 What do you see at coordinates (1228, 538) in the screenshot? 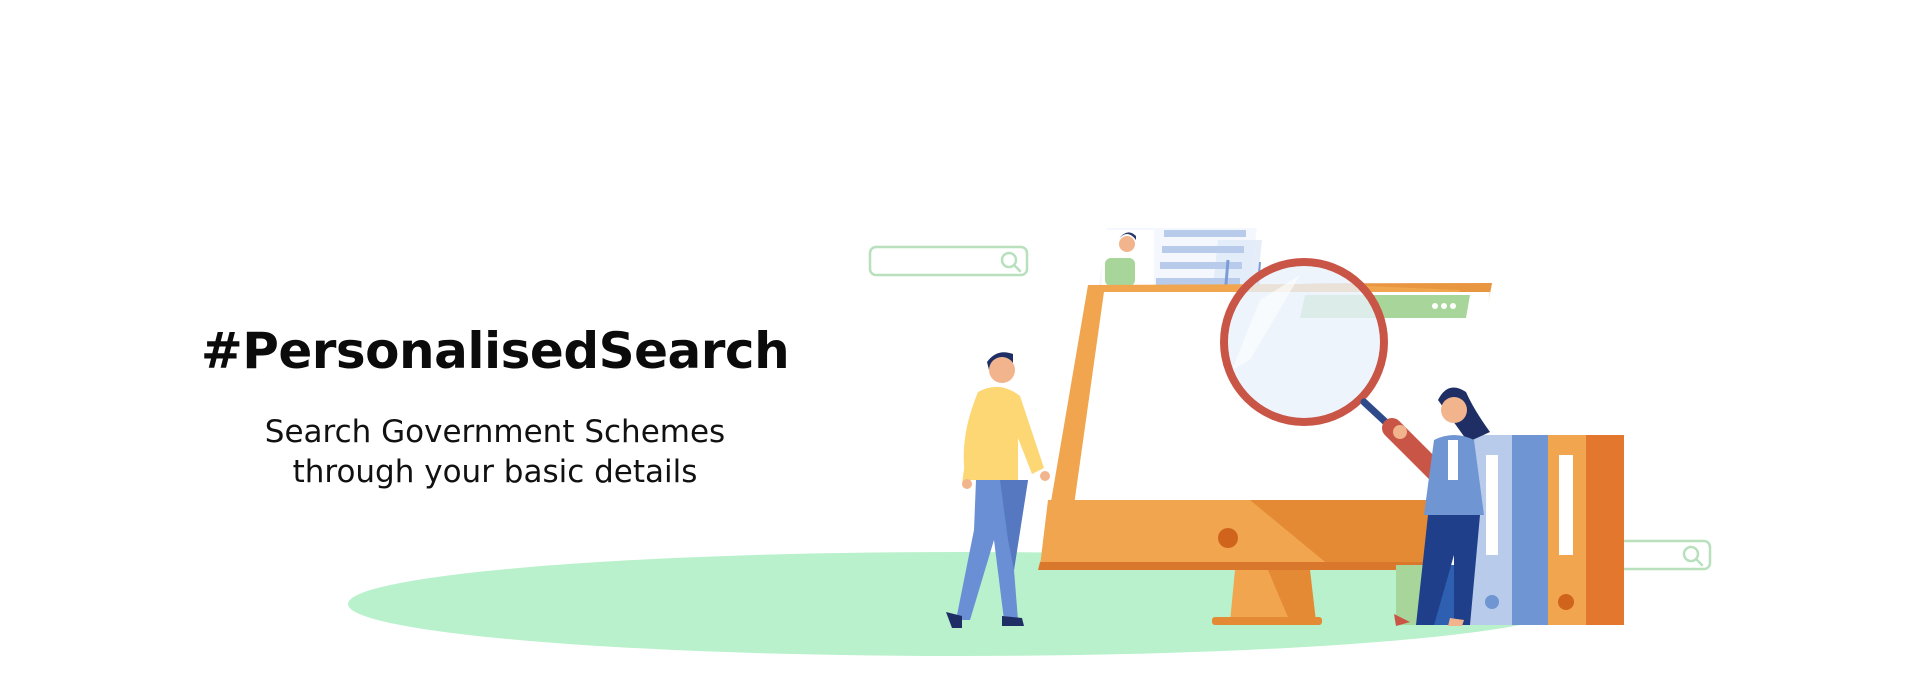
I see `monitor-power-button` at bounding box center [1228, 538].